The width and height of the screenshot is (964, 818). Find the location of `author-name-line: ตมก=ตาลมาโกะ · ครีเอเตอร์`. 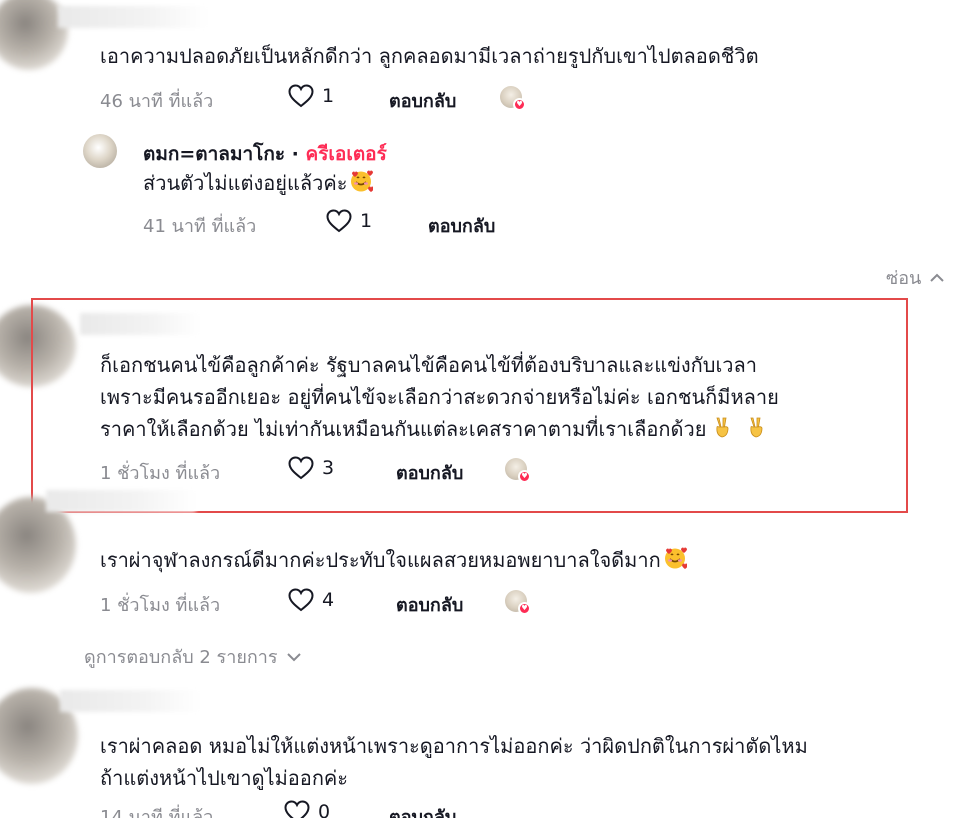

author-name-line: ตมก=ตาลมาโกะ · ครีเอเตอร์ is located at coordinates (265, 154).